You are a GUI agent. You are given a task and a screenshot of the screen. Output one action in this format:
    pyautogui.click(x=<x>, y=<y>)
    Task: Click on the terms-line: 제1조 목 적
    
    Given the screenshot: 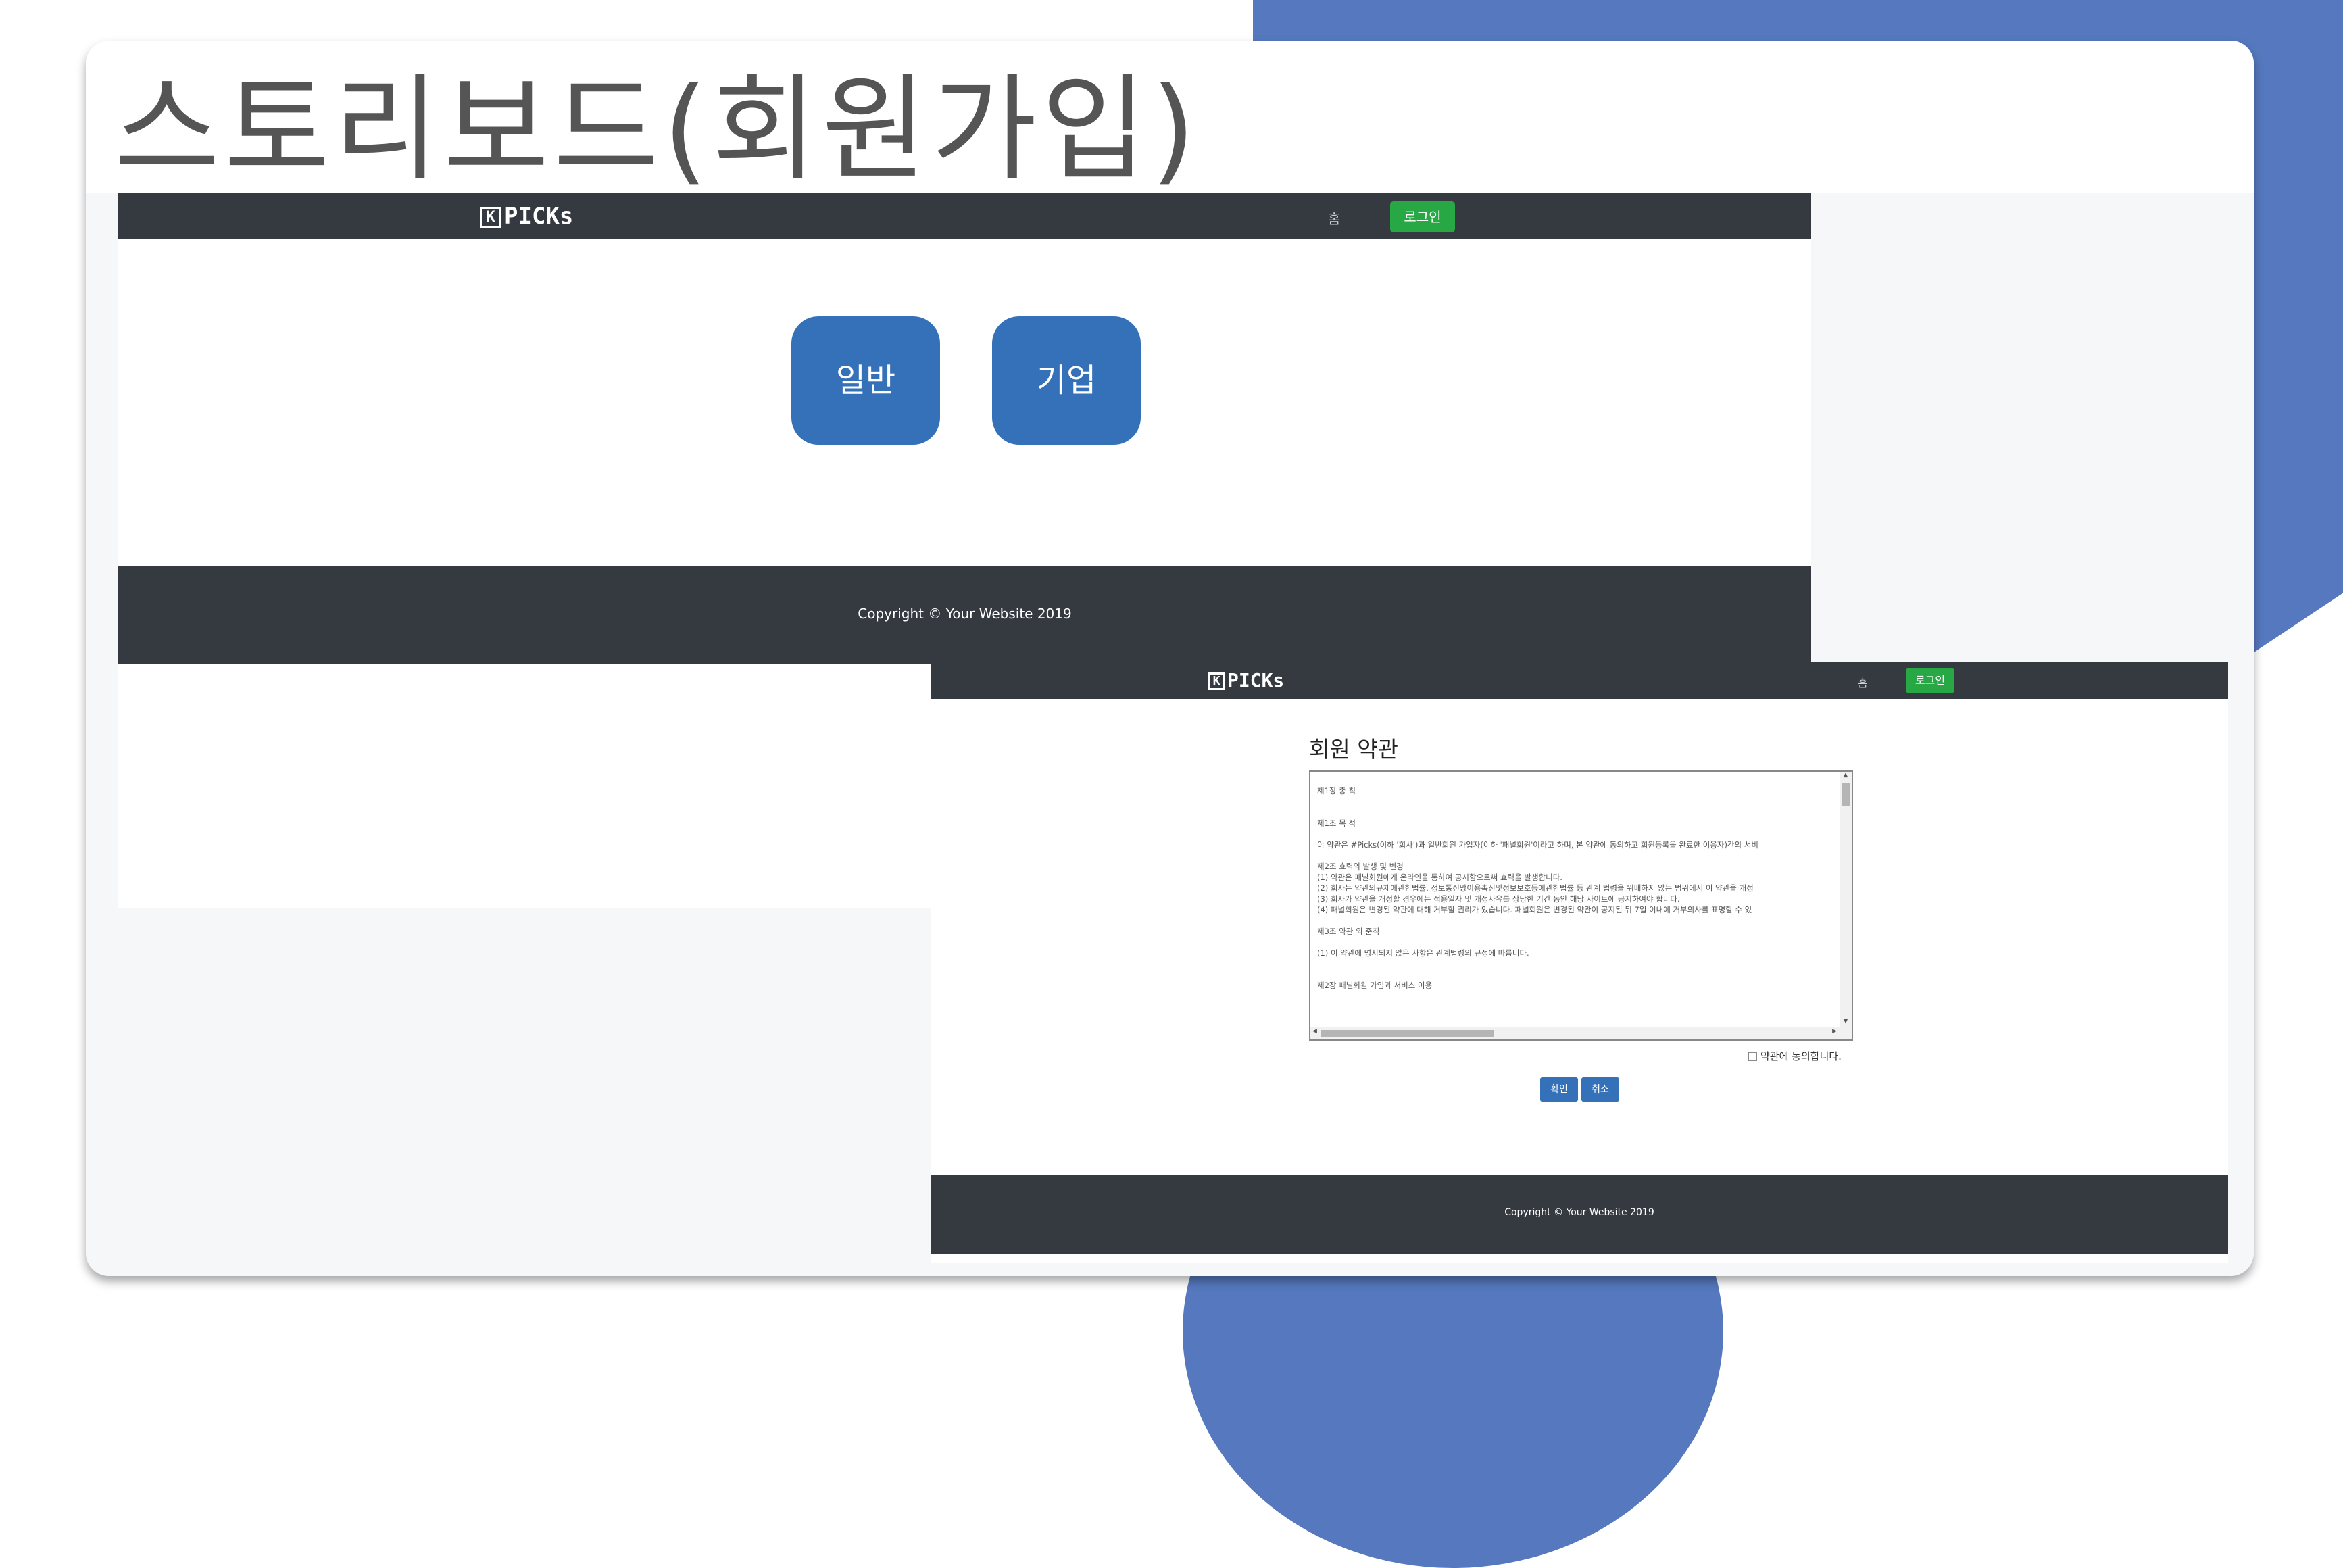 What is the action you would take?
    pyautogui.click(x=1336, y=823)
    